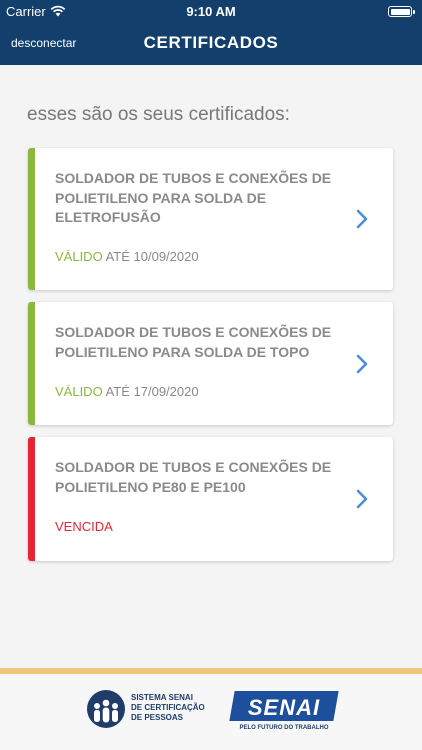 This screenshot has width=422, height=750. What do you see at coordinates (152, 256) in the screenshot?
I see `status-date: ATÉ 10/09/2020` at bounding box center [152, 256].